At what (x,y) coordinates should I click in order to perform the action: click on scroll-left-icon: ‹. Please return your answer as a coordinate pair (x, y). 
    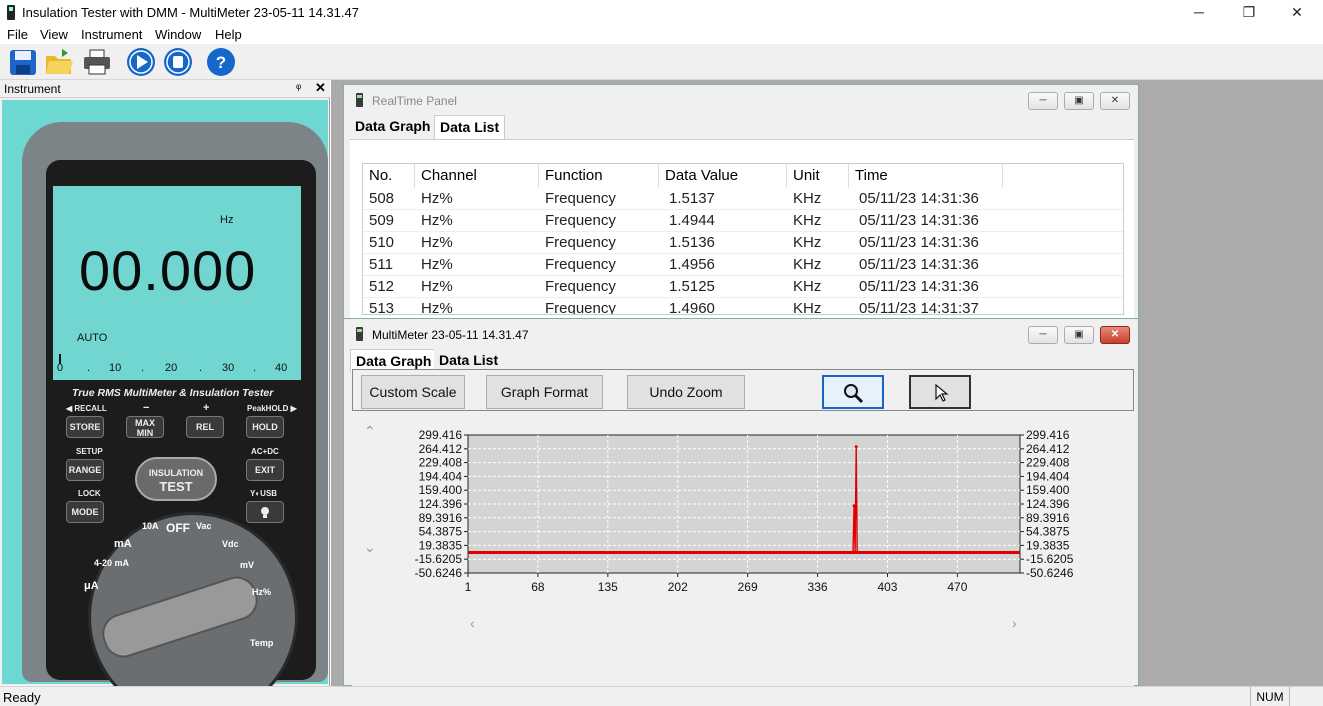
    Looking at the image, I should click on (472, 623).